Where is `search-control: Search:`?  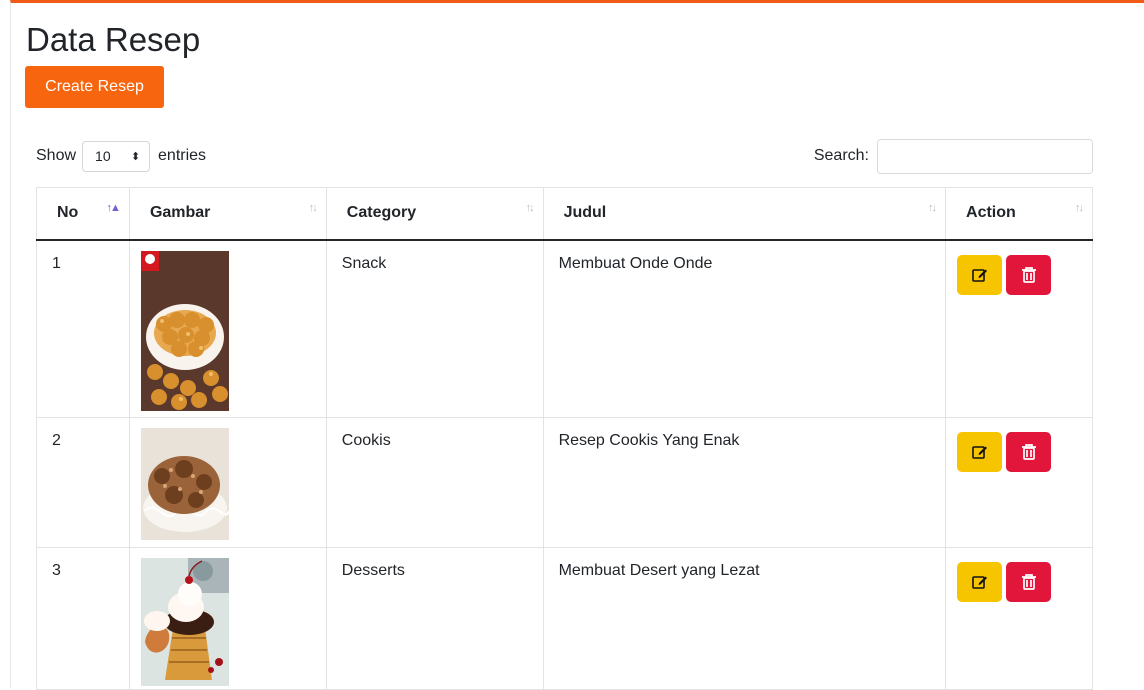 search-control: Search: is located at coordinates (953, 156).